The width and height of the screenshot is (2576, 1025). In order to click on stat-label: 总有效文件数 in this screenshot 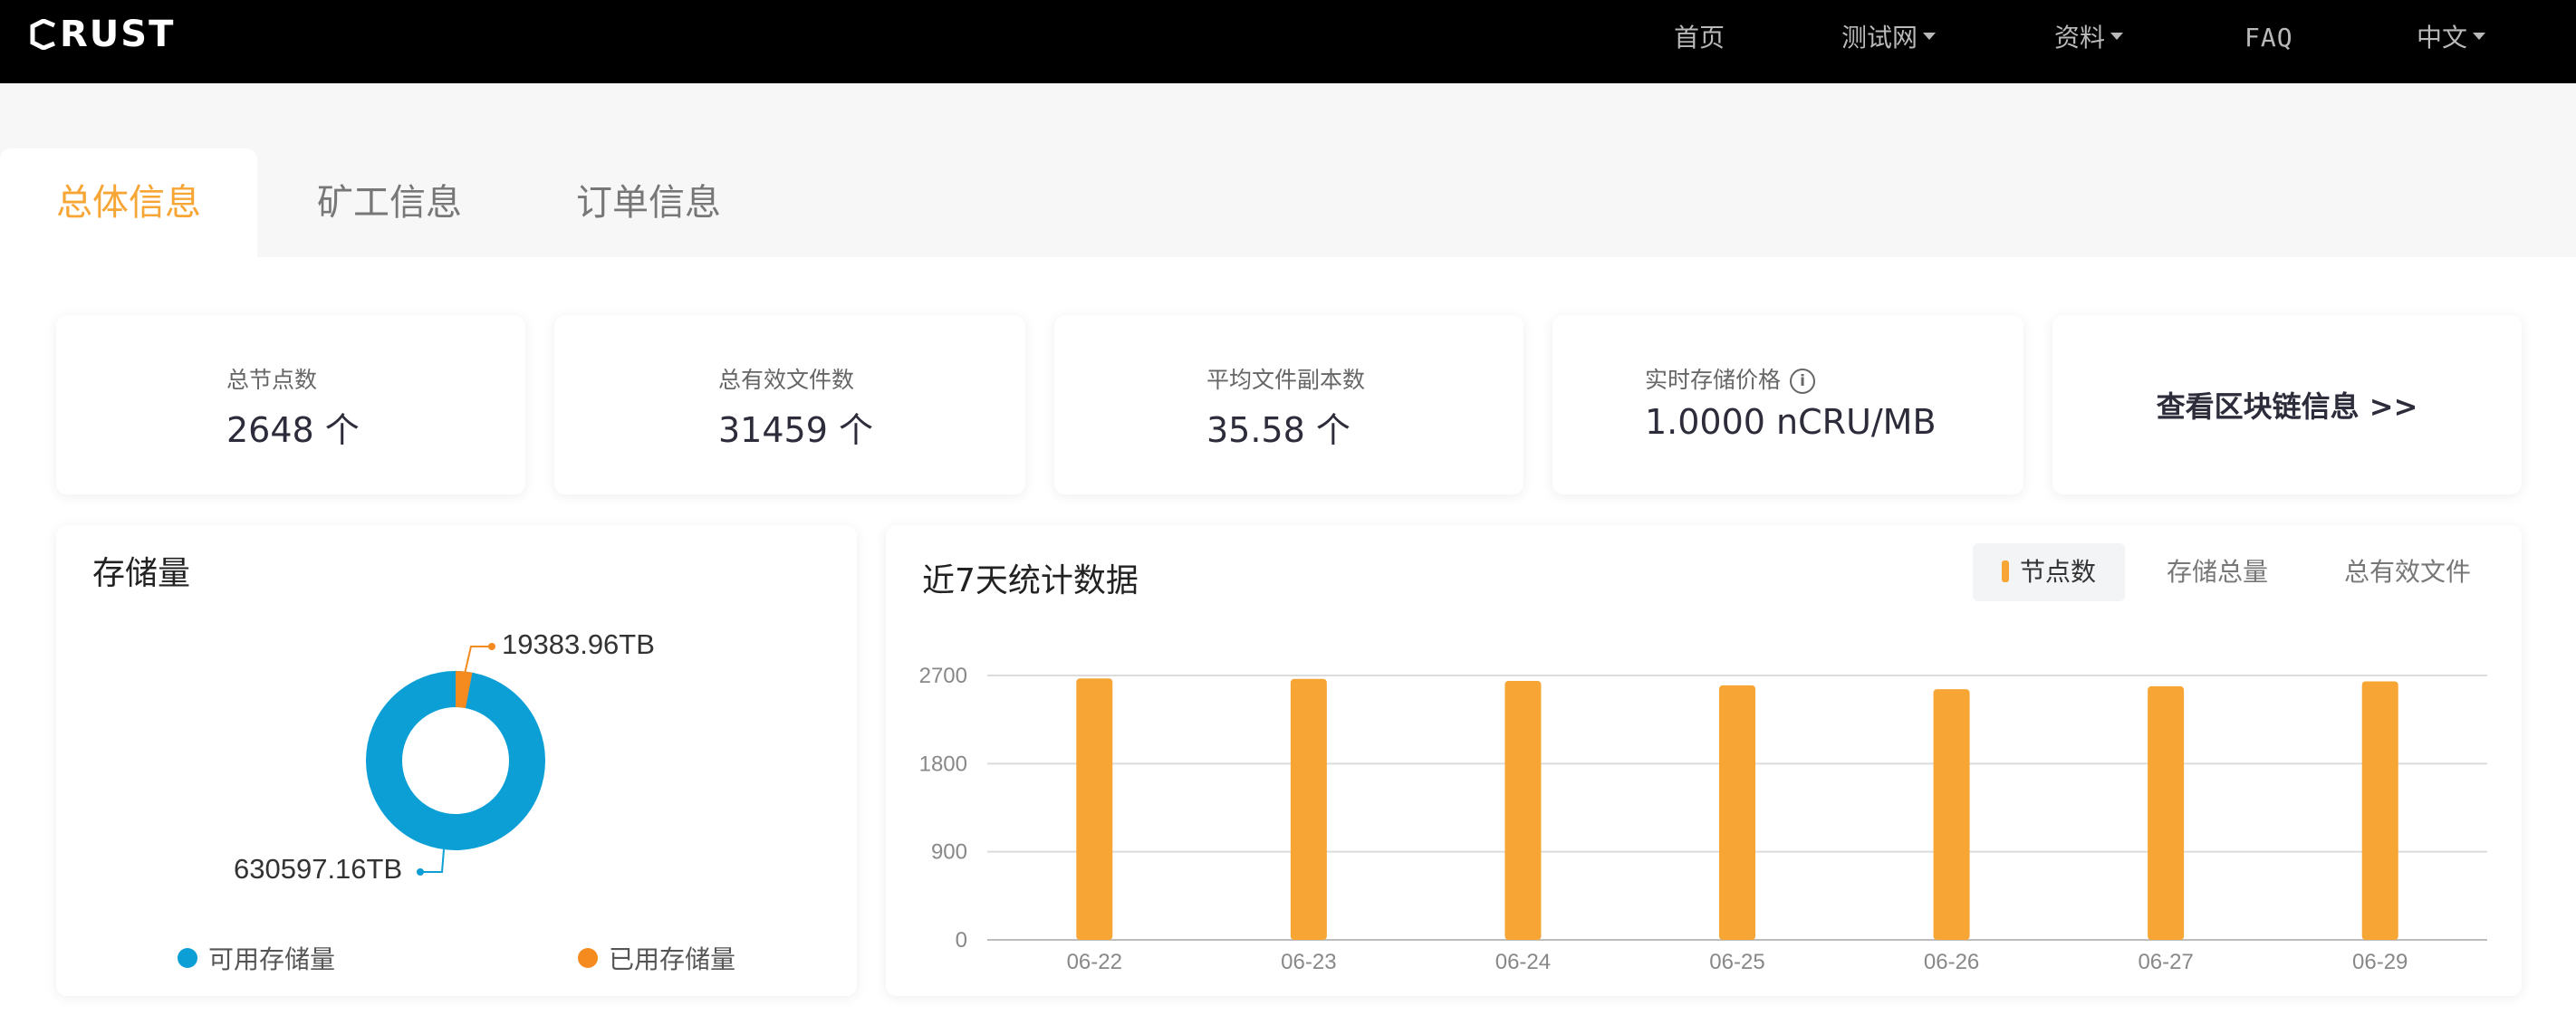, I will do `click(786, 380)`.